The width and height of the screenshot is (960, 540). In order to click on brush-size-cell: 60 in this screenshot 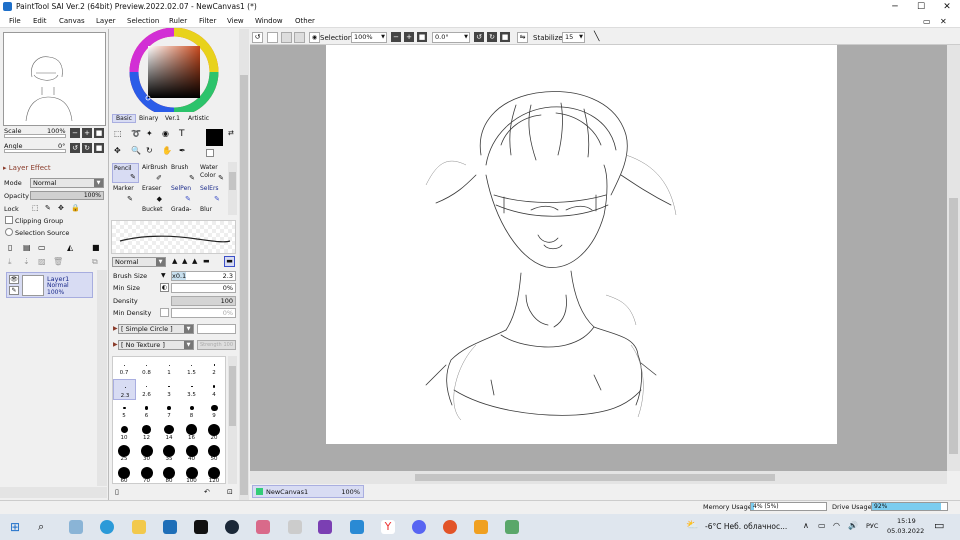, I will do `click(124, 474)`.